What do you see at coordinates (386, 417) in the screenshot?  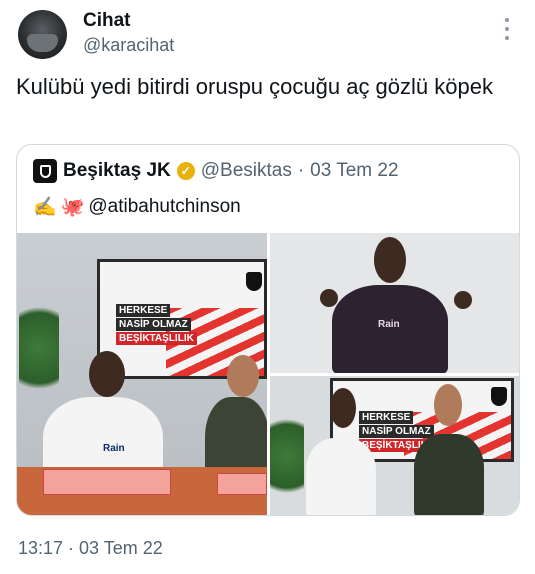 I see `banner2-line-1: HERKESE` at bounding box center [386, 417].